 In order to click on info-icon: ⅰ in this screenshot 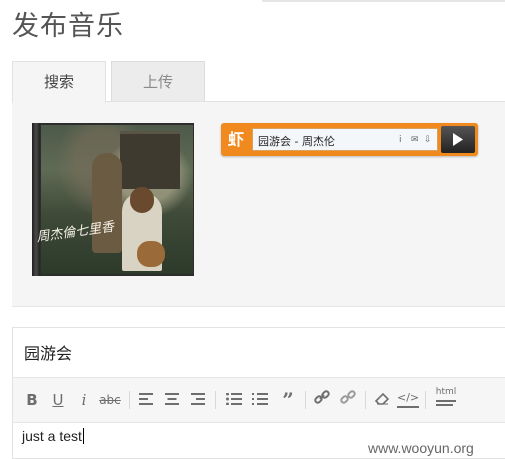, I will do `click(400, 140)`.